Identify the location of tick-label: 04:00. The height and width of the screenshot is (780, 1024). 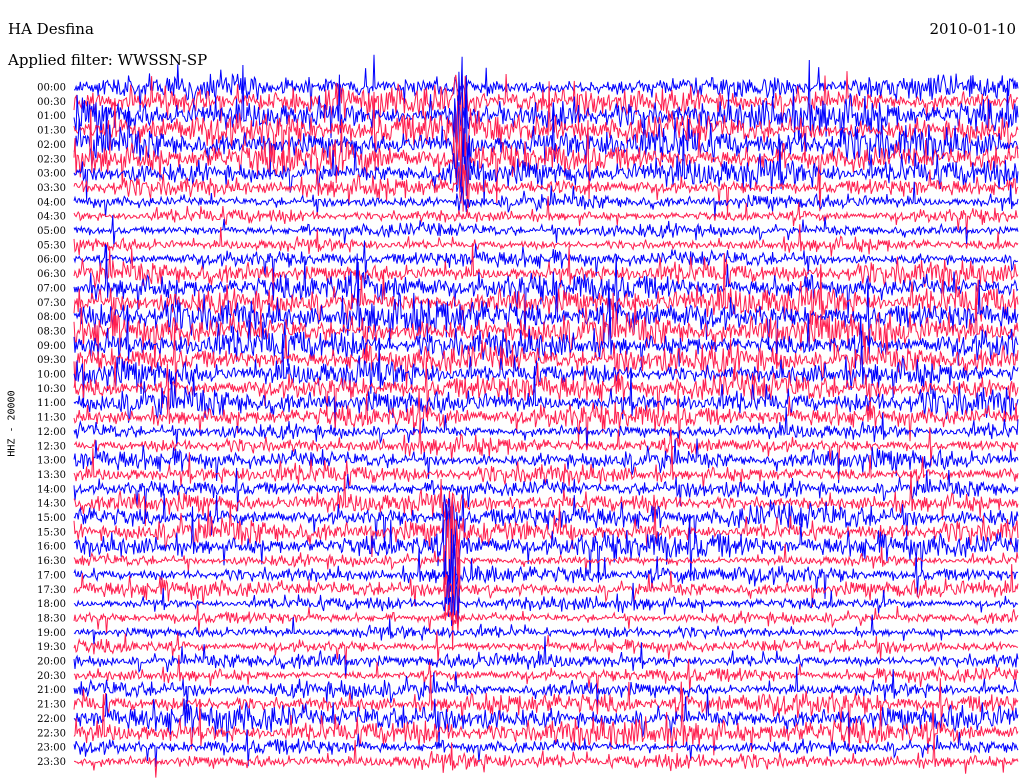
(51, 202).